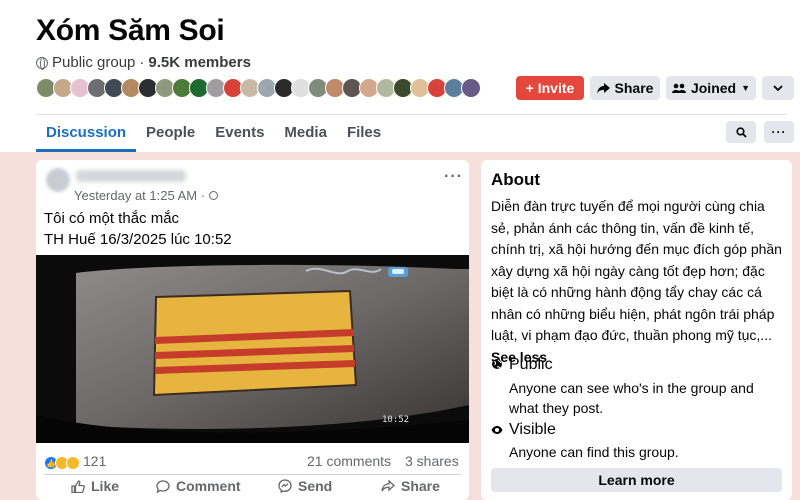 Image resolution: width=800 pixels, height=500 pixels. What do you see at coordinates (258, 88) in the screenshot?
I see `member-avatars` at bounding box center [258, 88].